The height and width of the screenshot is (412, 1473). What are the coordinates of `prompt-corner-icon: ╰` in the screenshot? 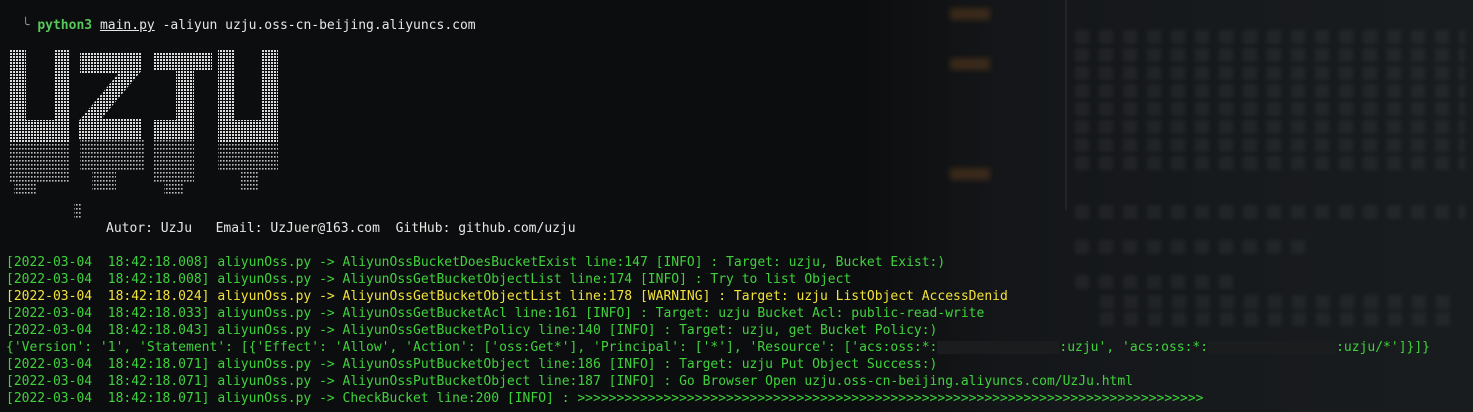 It's located at (29, 25).